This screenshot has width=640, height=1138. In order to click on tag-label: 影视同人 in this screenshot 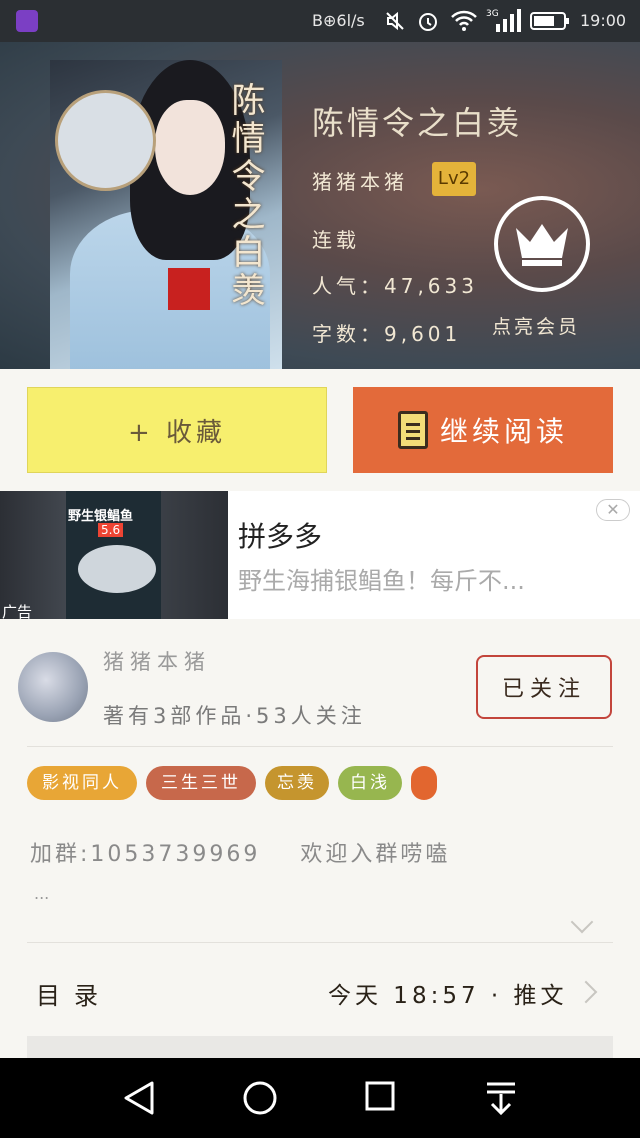, I will do `click(82, 783)`.